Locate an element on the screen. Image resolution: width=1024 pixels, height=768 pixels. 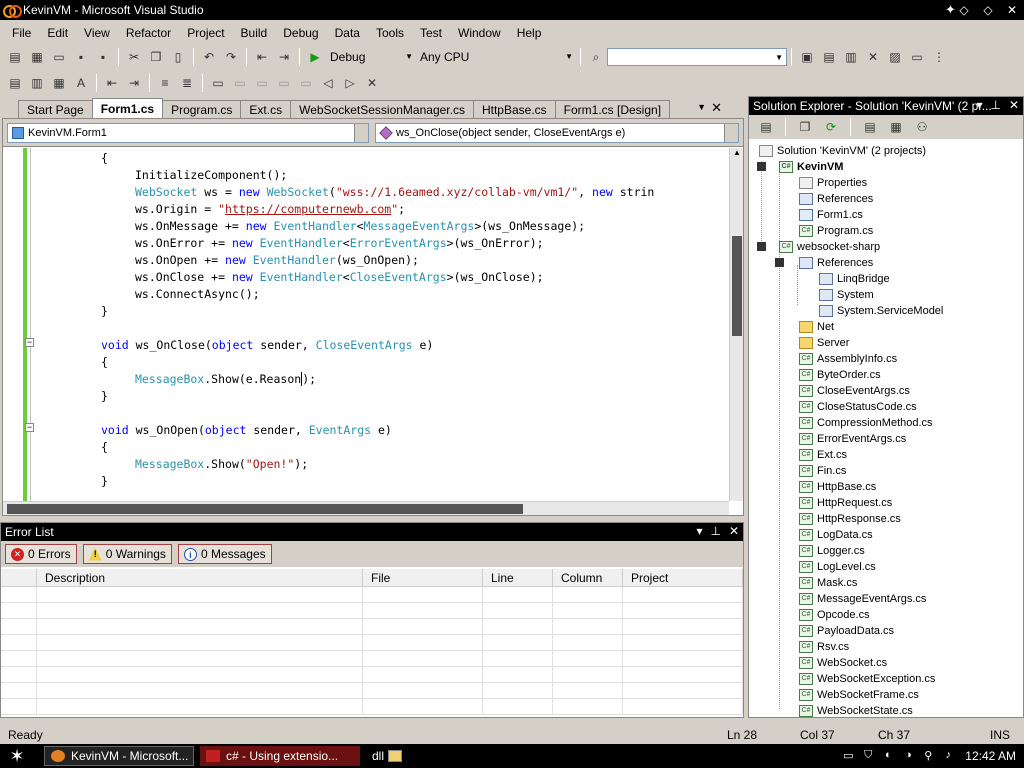
tree-node-file: C# CompressionMethod.cs is located at coordinates (866, 423).